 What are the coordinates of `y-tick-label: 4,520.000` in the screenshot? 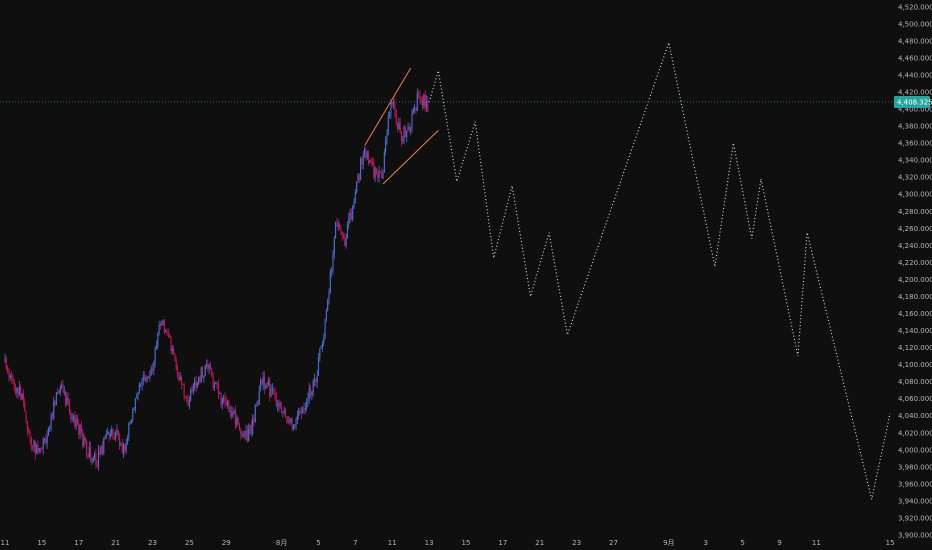 It's located at (915, 7).